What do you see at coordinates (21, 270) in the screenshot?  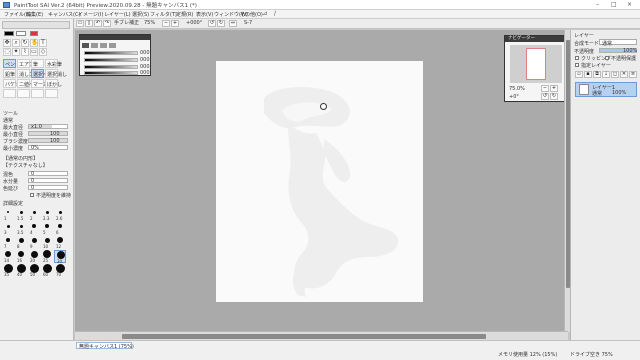 I see `brush-size-preset: 40` at bounding box center [21, 270].